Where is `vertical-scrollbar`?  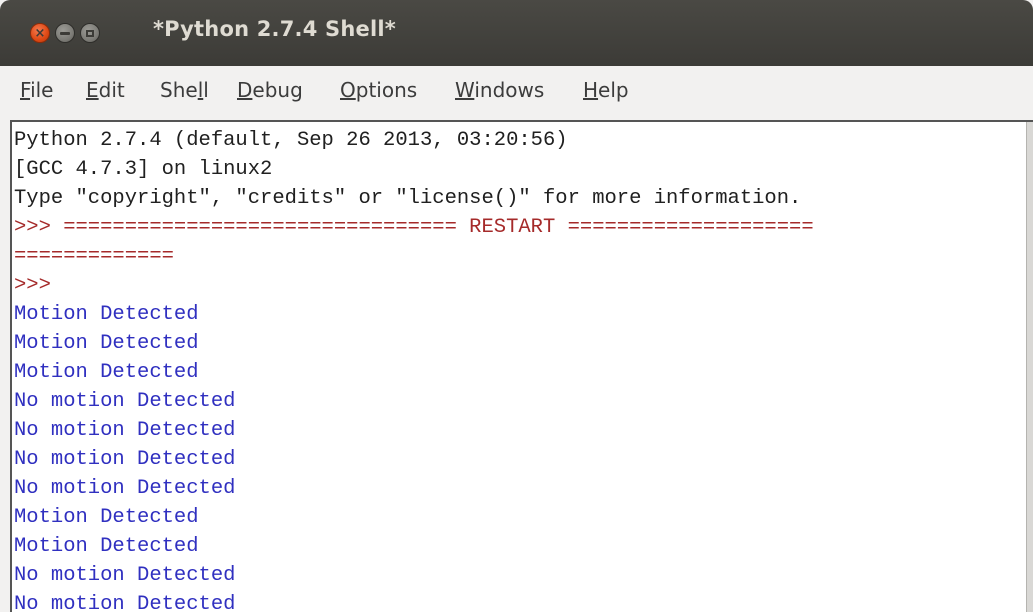
vertical-scrollbar is located at coordinates (1029, 367).